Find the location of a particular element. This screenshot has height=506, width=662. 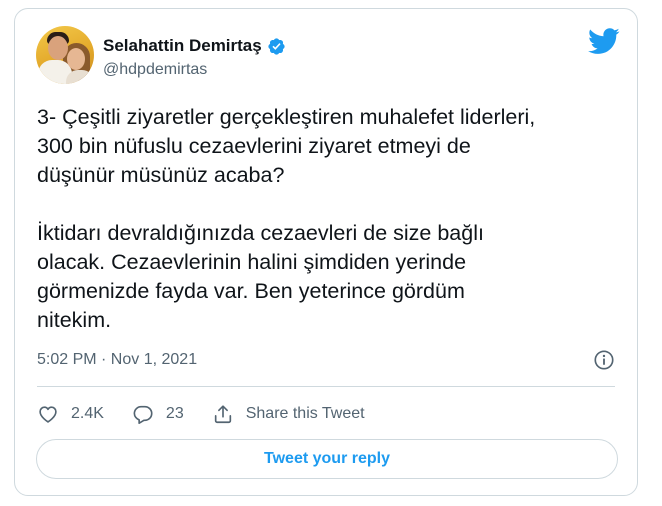

divider is located at coordinates (326, 386).